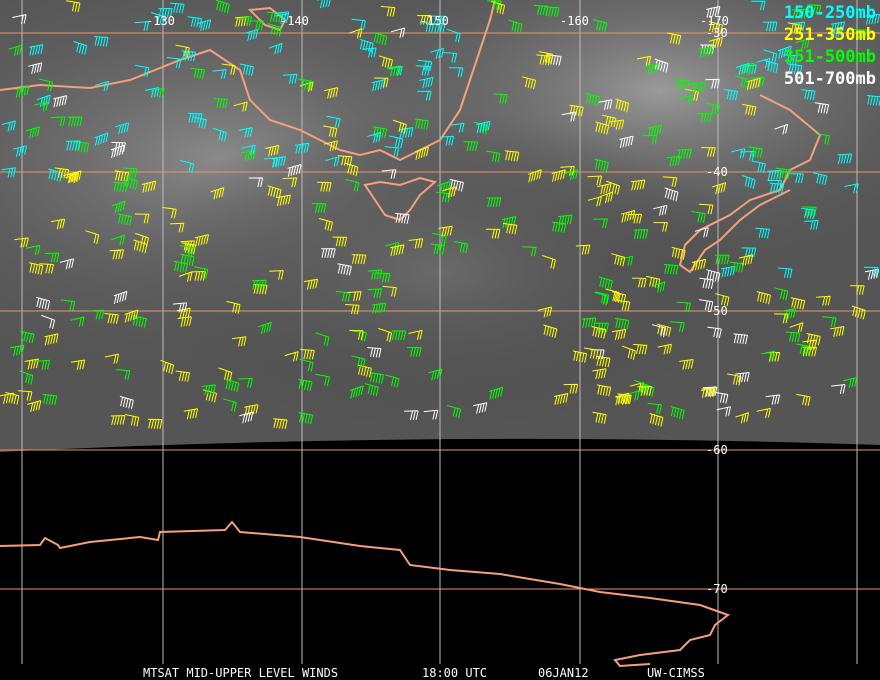 This screenshot has width=880, height=680. What do you see at coordinates (241, 673) in the screenshot?
I see `product-title: MTSAT MID-UPPER LEVEL WINDS` at bounding box center [241, 673].